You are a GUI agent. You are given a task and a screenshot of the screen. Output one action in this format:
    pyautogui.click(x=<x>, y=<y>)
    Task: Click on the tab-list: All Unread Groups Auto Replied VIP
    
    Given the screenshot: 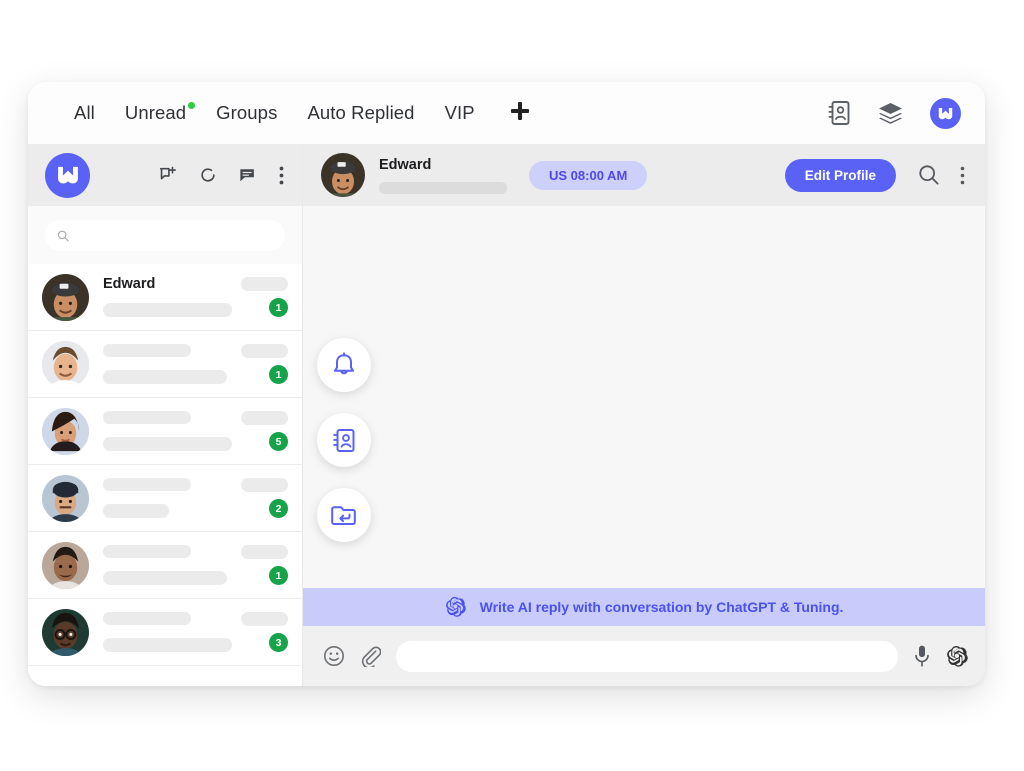 What is the action you would take?
    pyautogui.click(x=302, y=113)
    